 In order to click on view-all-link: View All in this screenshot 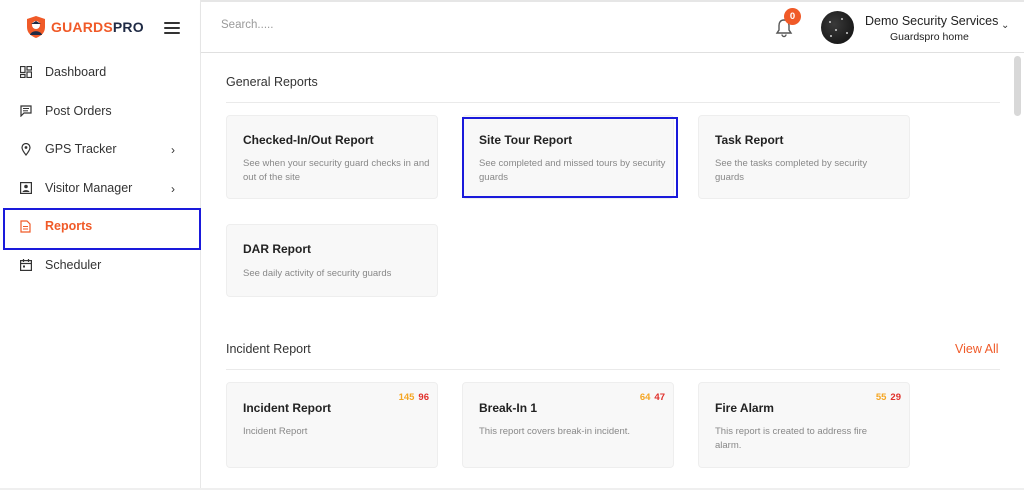, I will do `click(977, 349)`.